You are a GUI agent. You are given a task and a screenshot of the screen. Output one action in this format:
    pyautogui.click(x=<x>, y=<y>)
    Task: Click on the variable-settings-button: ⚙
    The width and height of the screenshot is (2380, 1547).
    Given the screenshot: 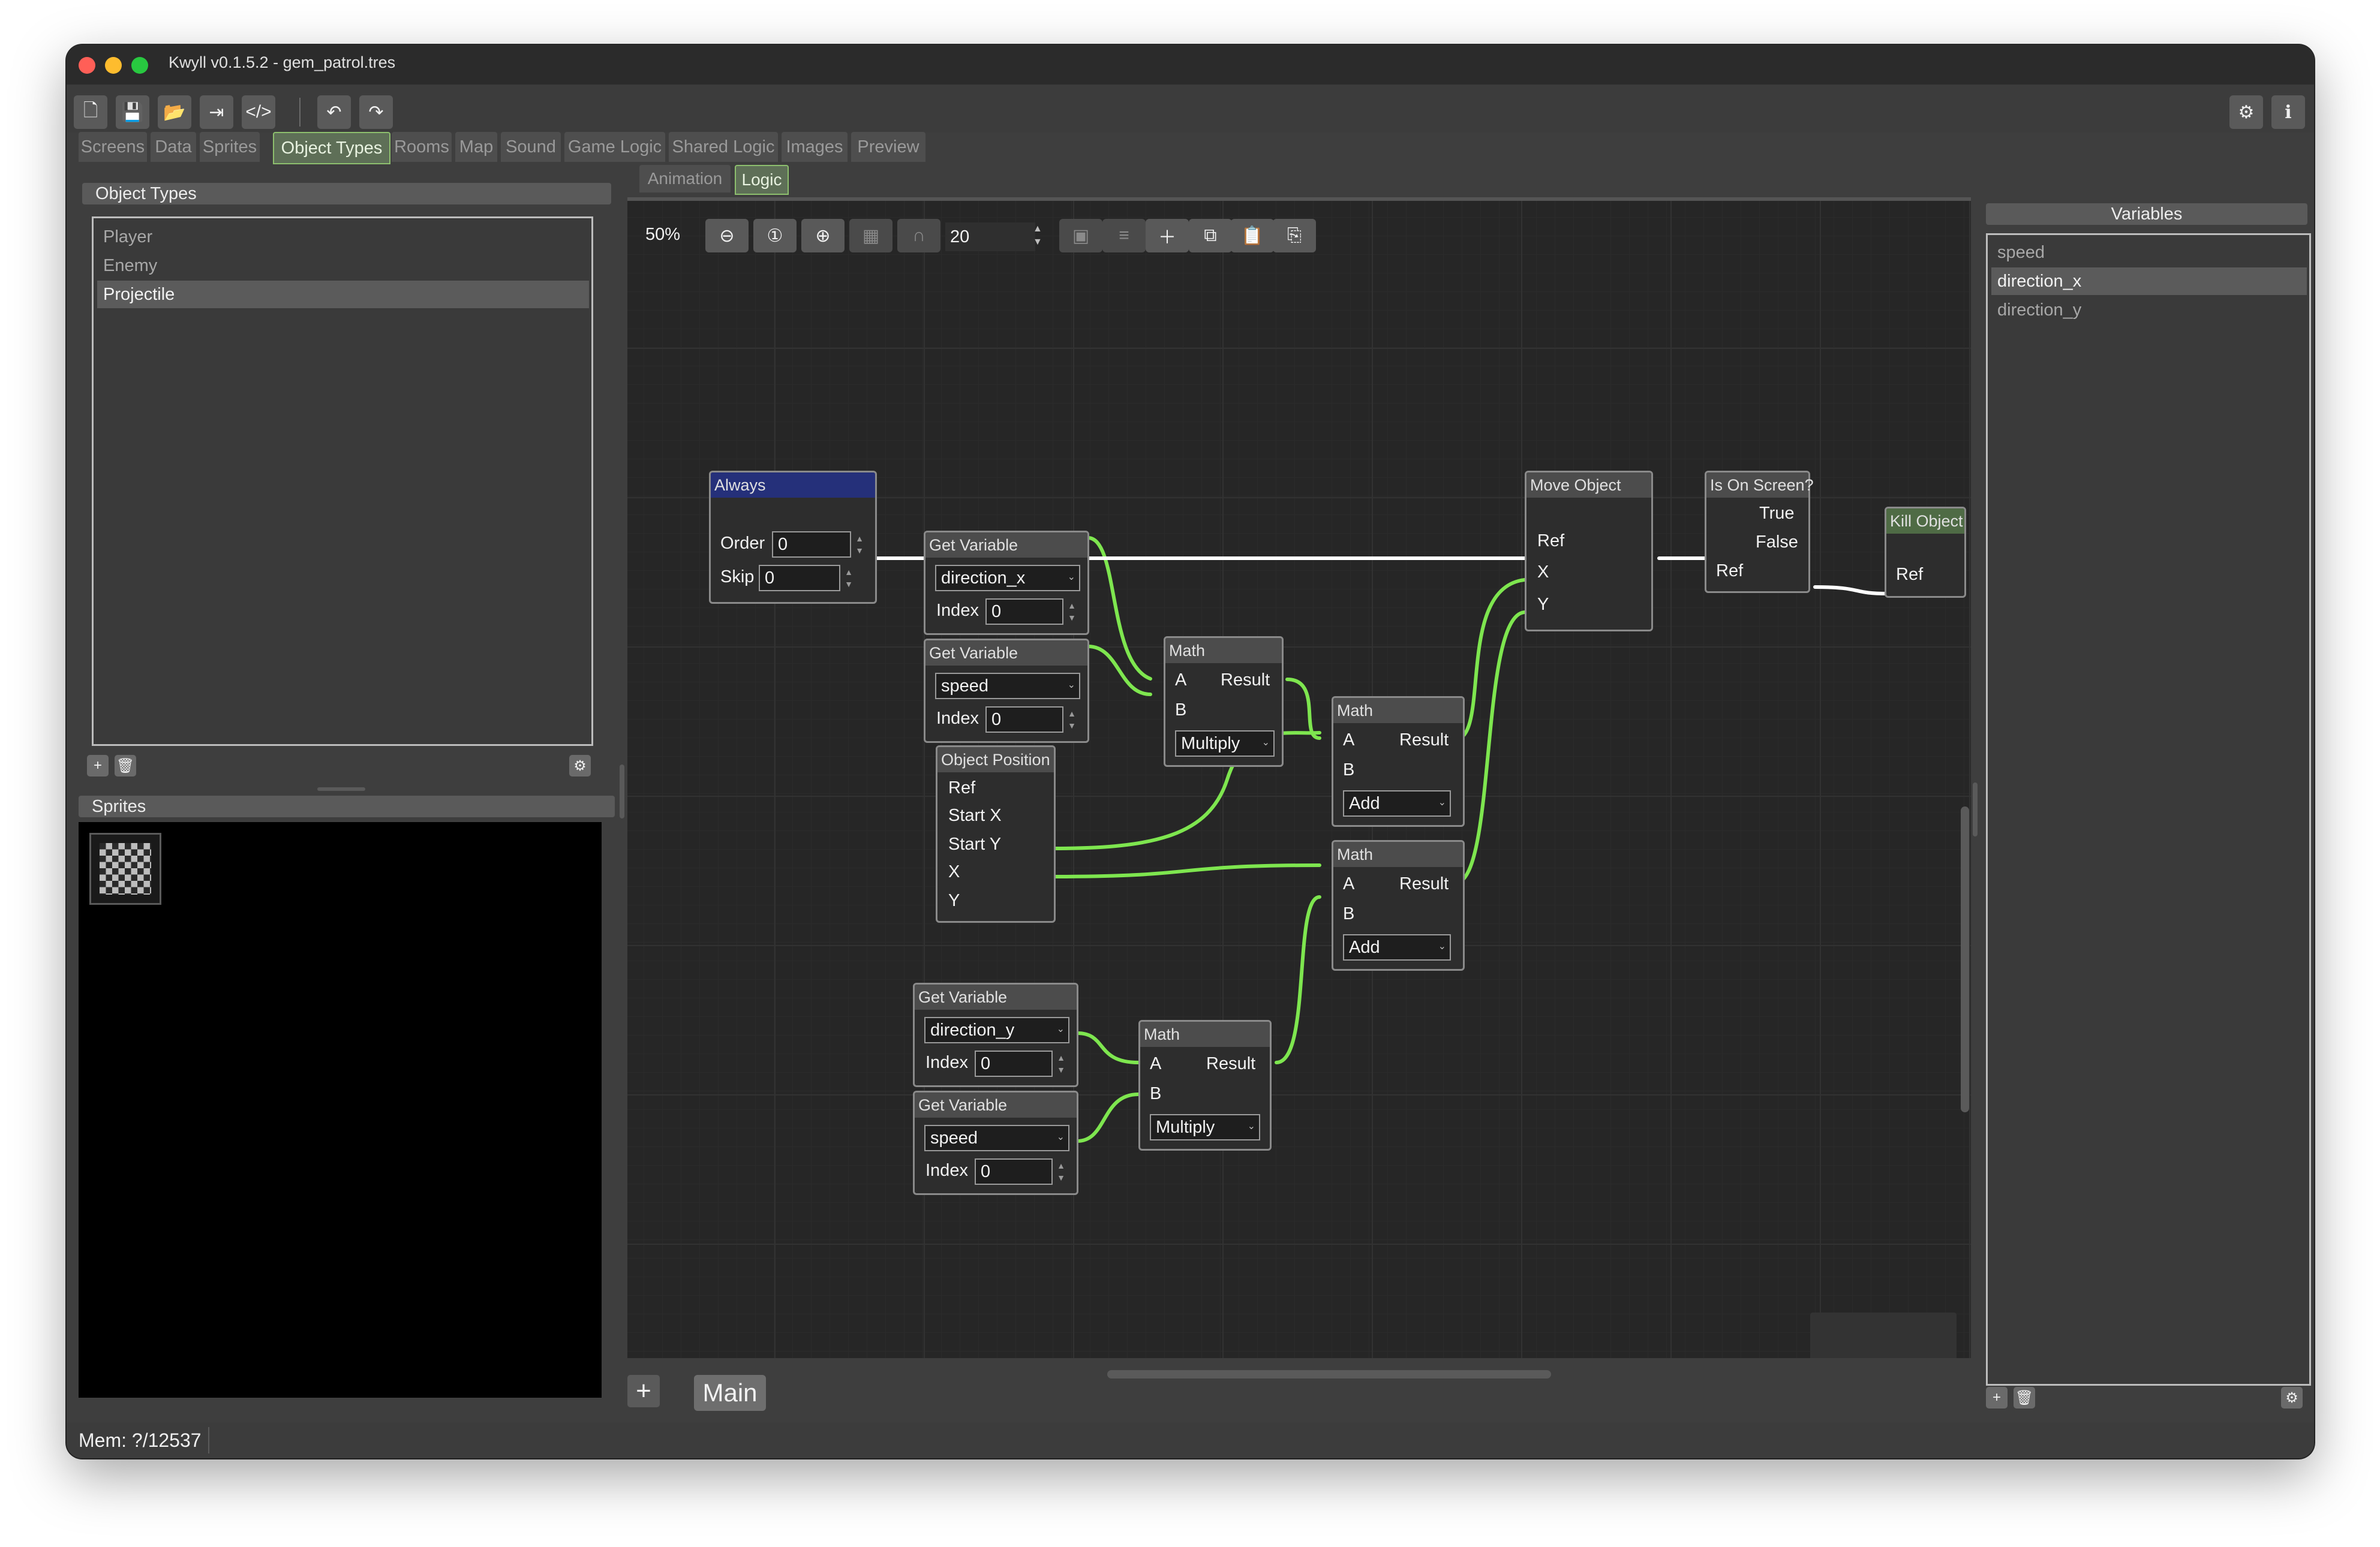 What is the action you would take?
    pyautogui.click(x=2292, y=1398)
    